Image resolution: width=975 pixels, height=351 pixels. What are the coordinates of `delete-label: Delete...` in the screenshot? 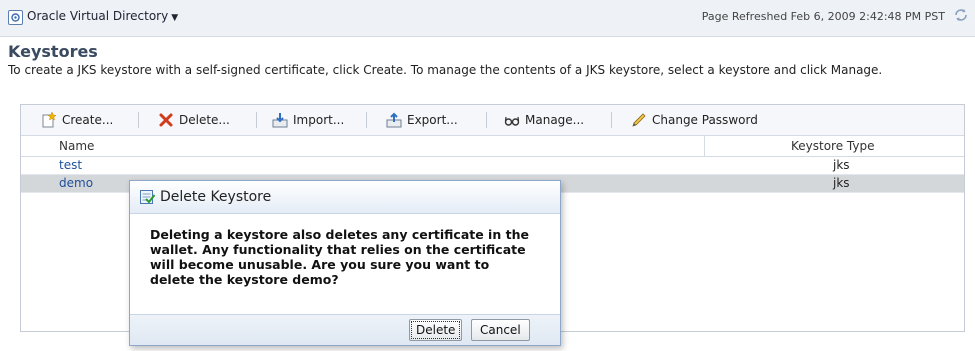 It's located at (204, 120).